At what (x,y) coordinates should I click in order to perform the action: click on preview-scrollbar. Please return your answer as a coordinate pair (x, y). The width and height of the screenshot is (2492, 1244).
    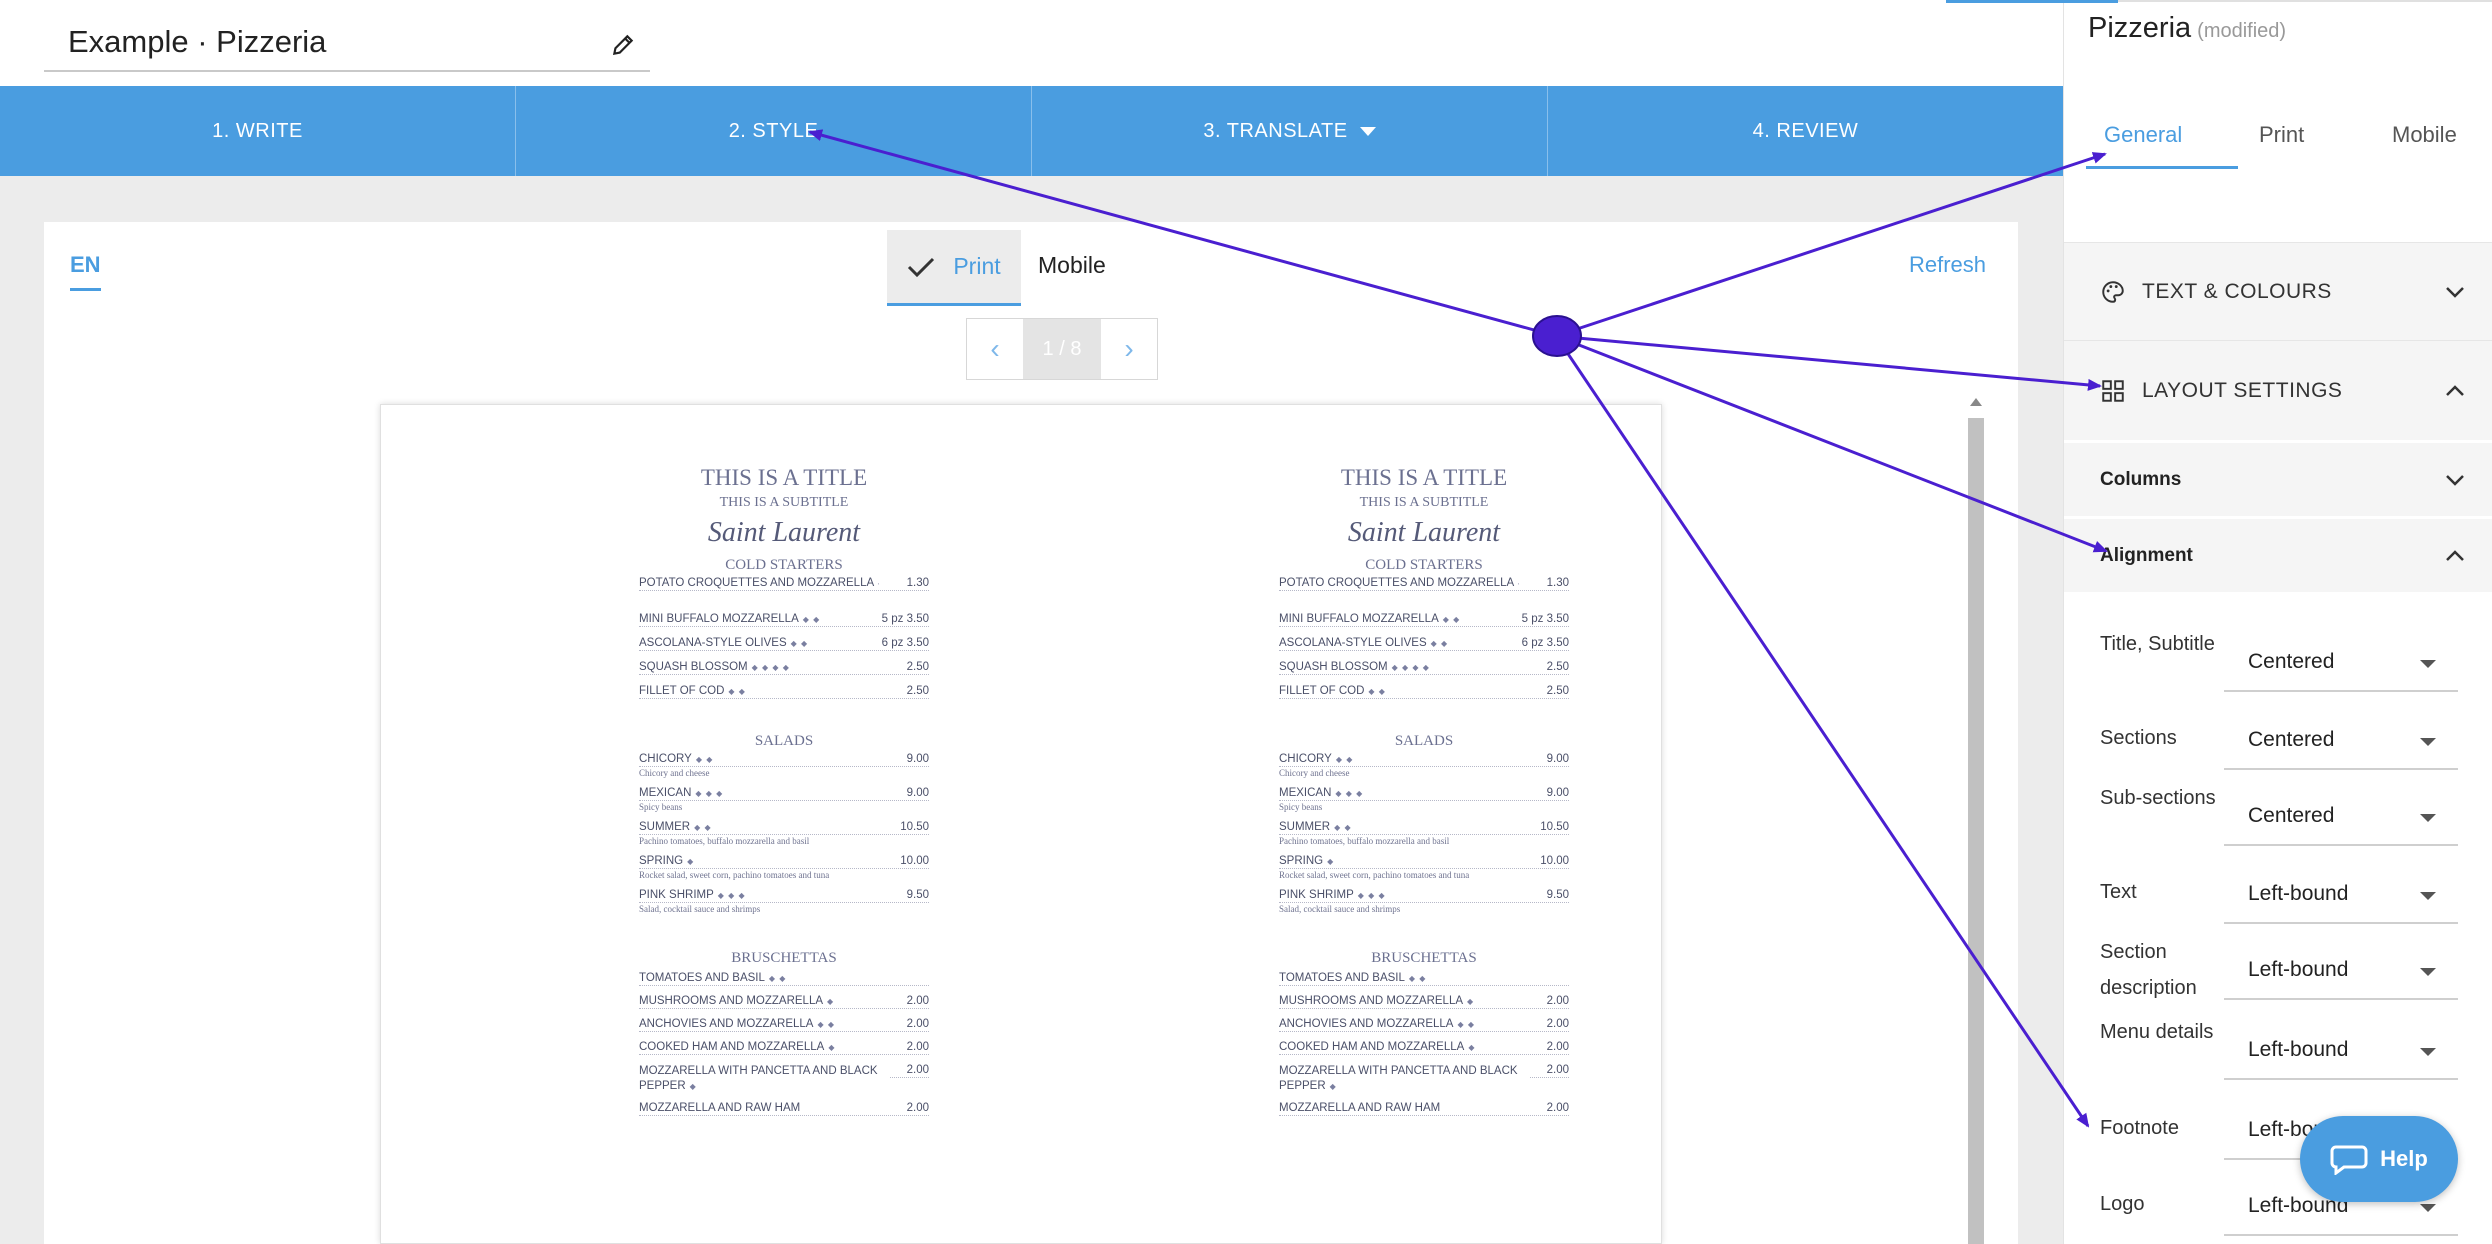
    Looking at the image, I should click on (1976, 818).